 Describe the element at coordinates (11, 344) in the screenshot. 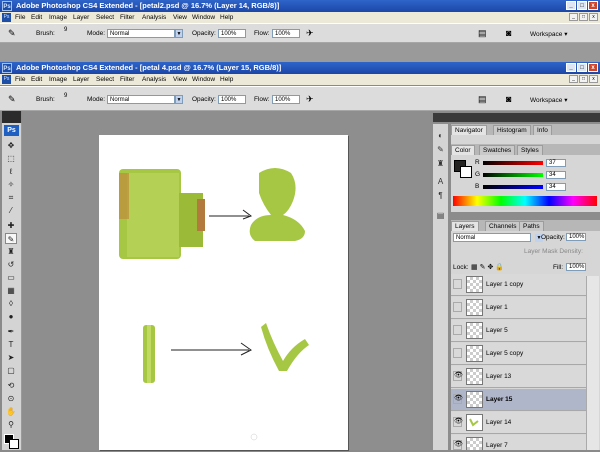

I see `type-tool-icon: T` at that location.